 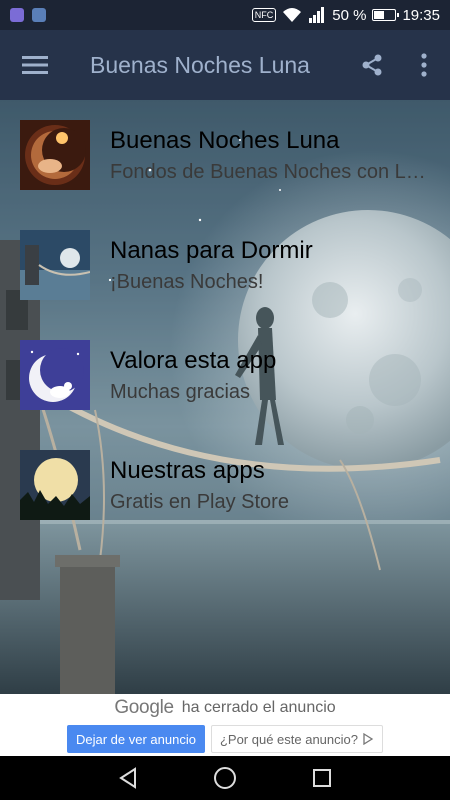 What do you see at coordinates (288, 739) in the screenshot?
I see `why-this-ad-label: ¿Por qué este anuncio?` at bounding box center [288, 739].